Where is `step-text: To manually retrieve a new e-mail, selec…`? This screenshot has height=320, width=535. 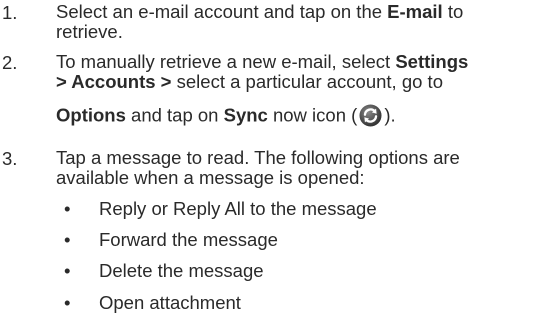
step-text: To manually retrieve a new e-mail, selec… is located at coordinates (226, 61).